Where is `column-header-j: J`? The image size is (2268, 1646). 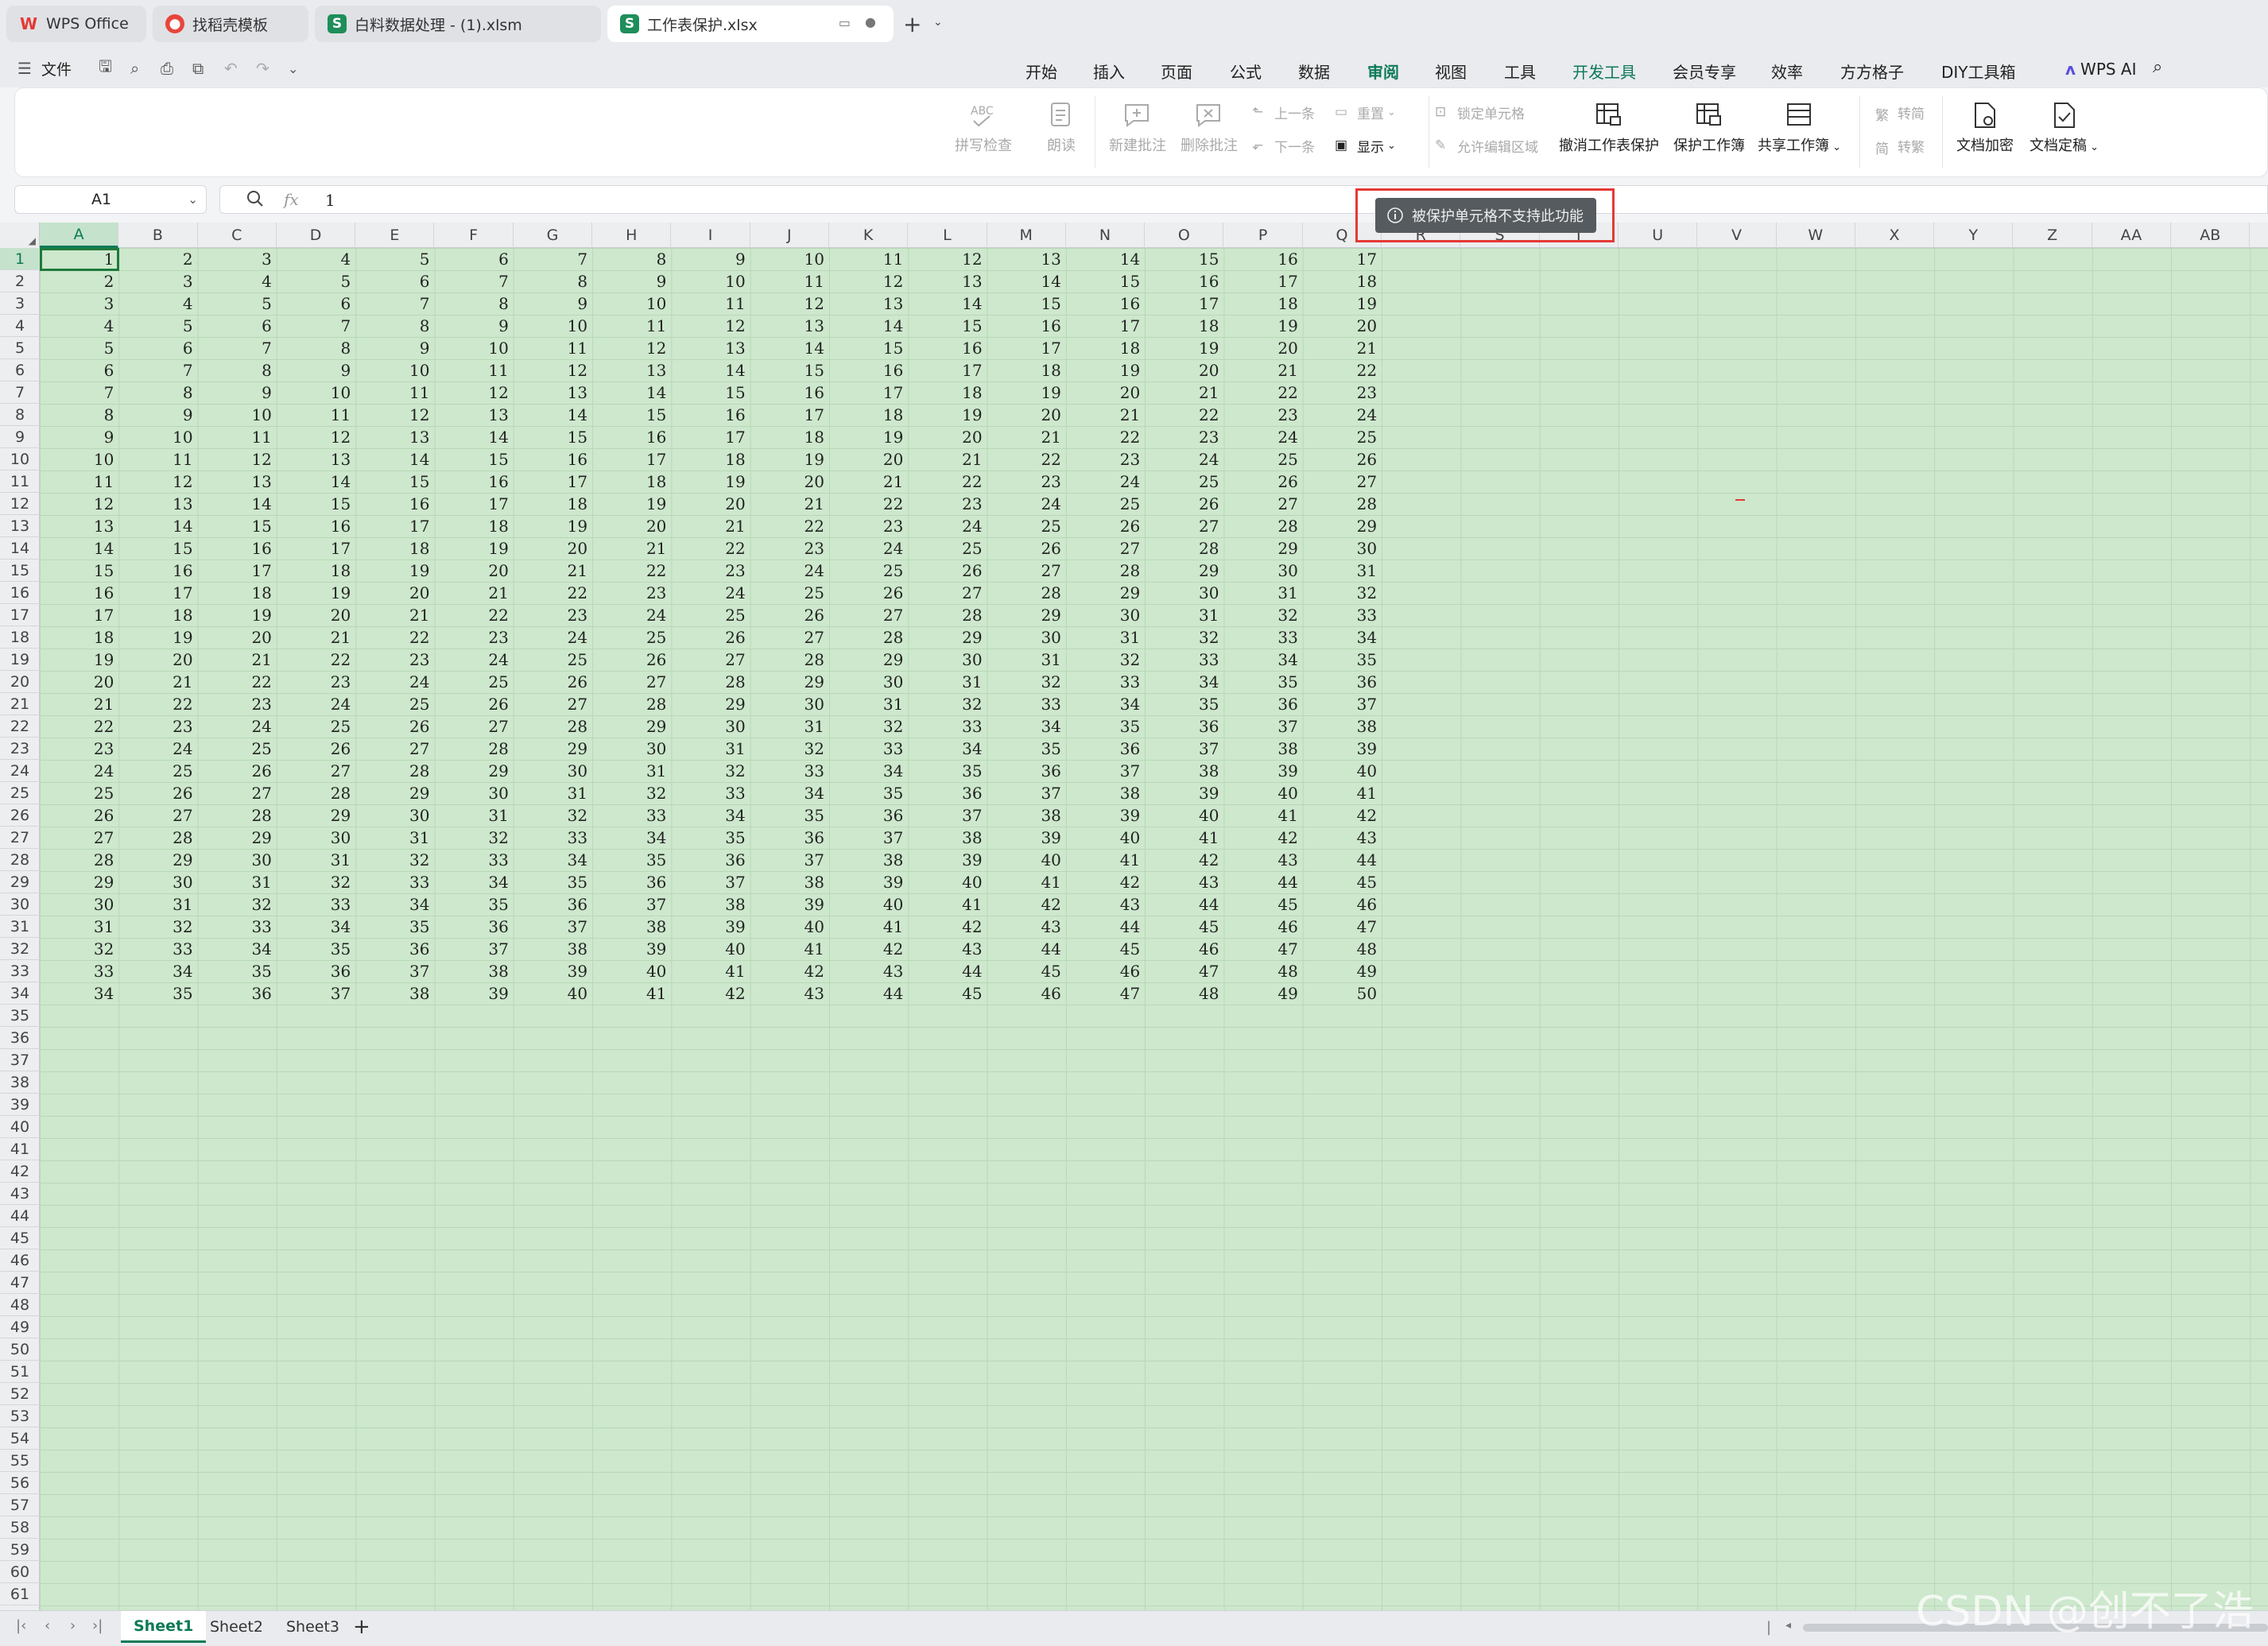 column-header-j: J is located at coordinates (789, 236).